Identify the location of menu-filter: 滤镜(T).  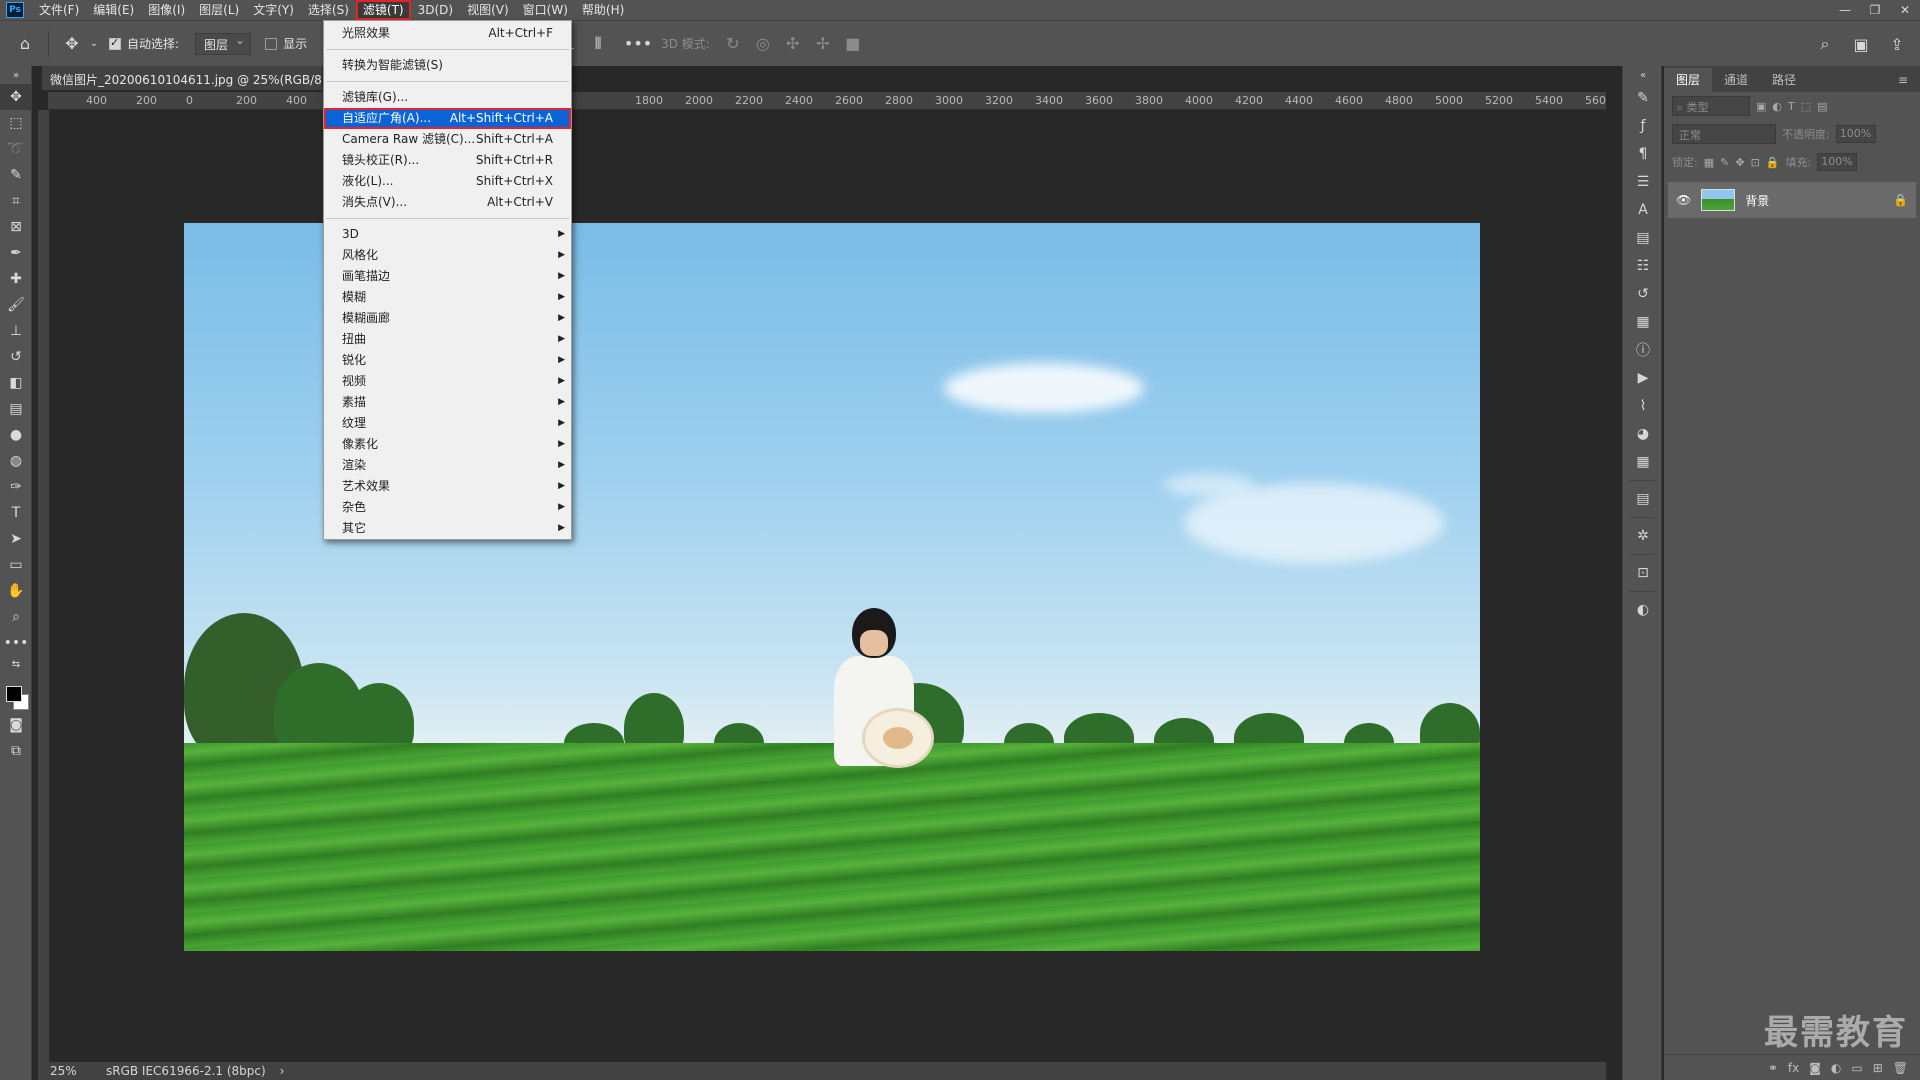
(383, 10).